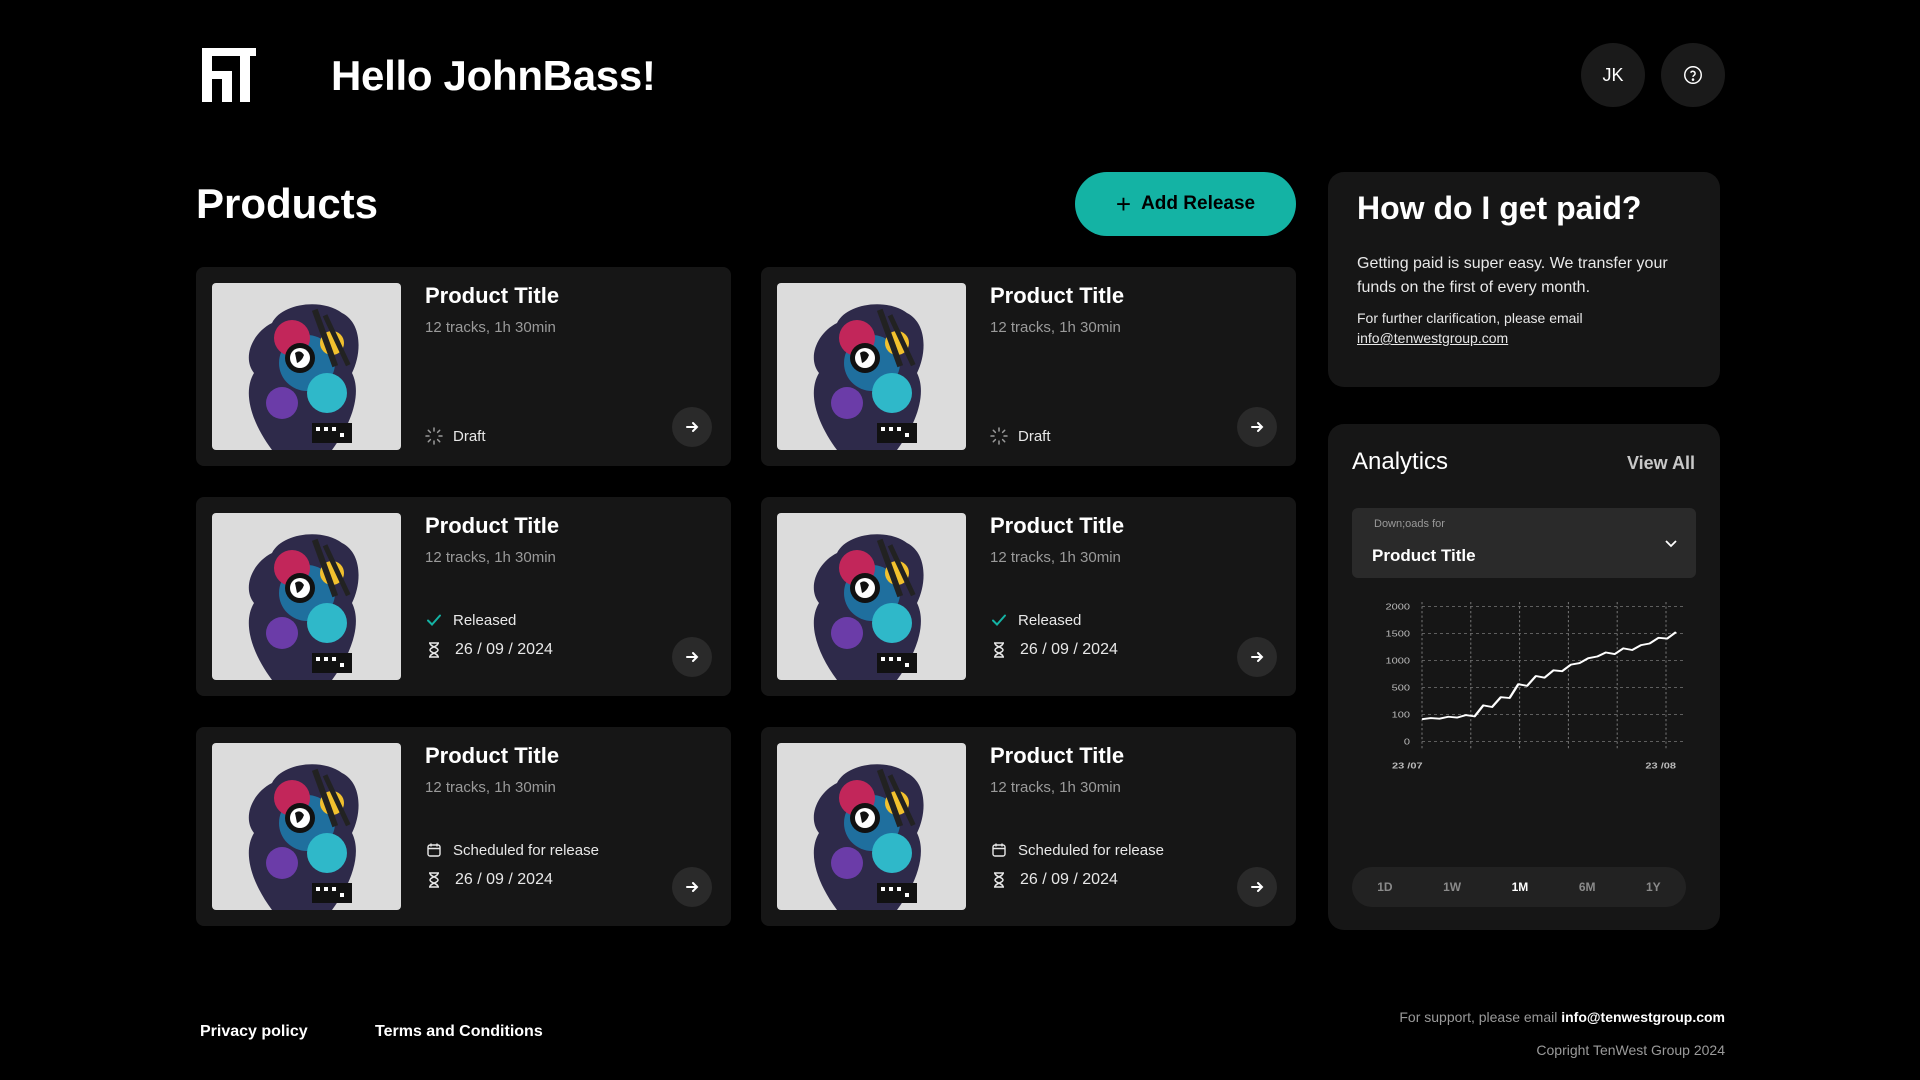  What do you see at coordinates (1470, 318) in the screenshot?
I see `payment-note-text: For further clarification, please email` at bounding box center [1470, 318].